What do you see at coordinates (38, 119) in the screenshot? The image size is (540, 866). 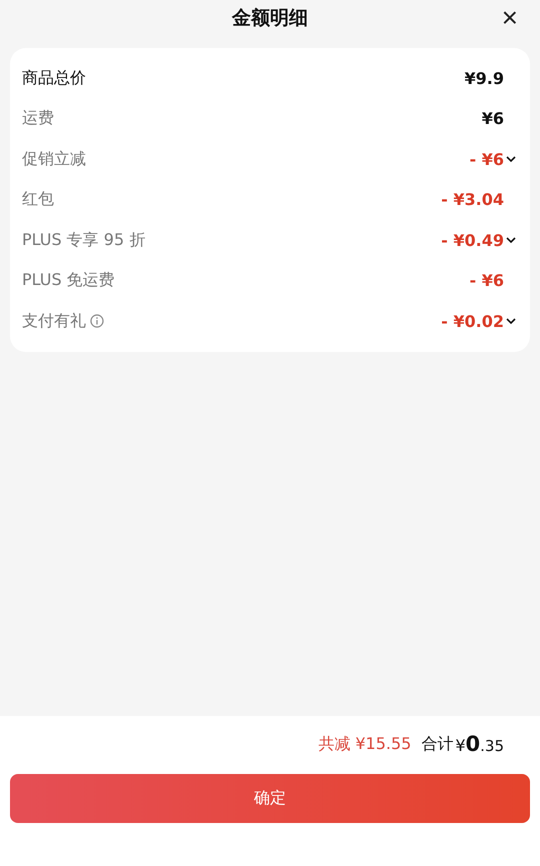 I see `row-label: 运费` at bounding box center [38, 119].